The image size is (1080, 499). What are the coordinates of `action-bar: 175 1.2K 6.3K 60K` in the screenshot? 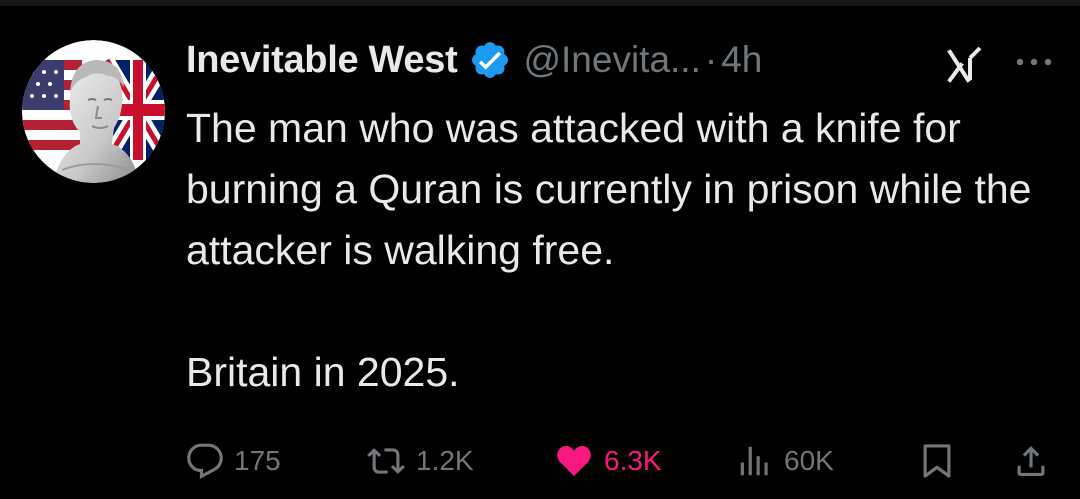 It's located at (540, 461).